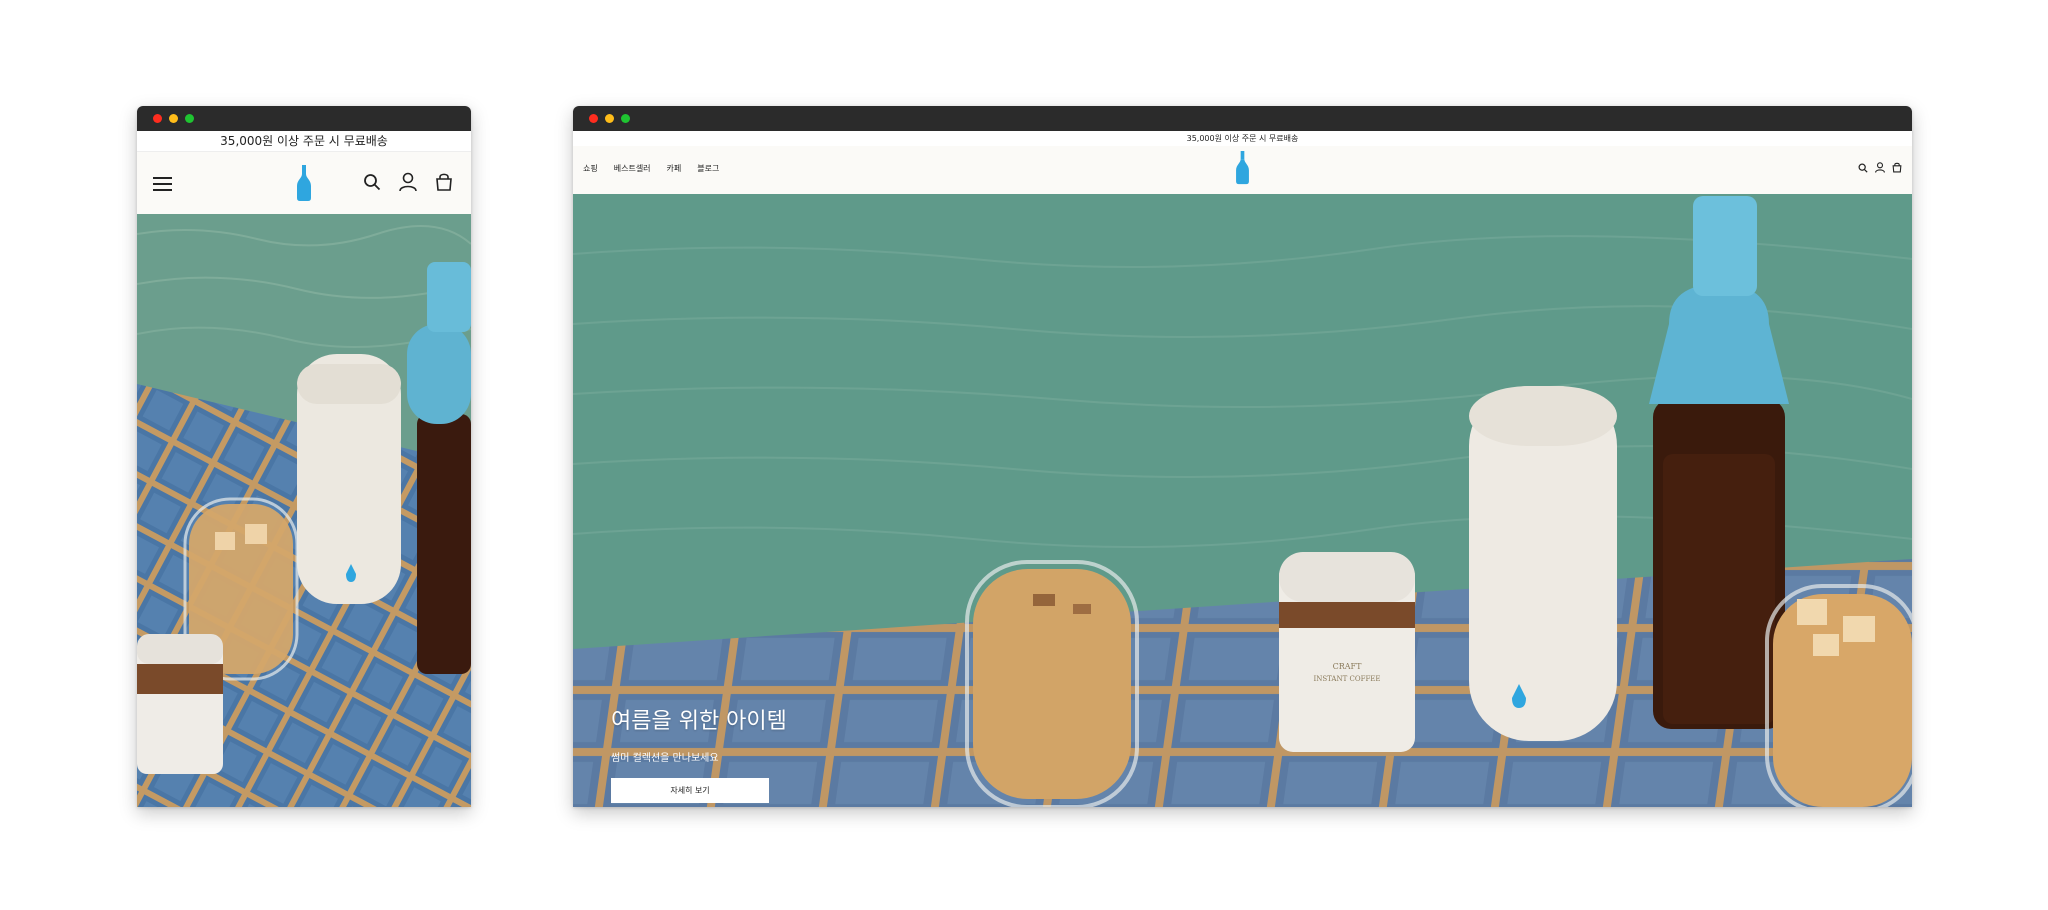  I want to click on menu-item-cafe: 카페, so click(674, 168).